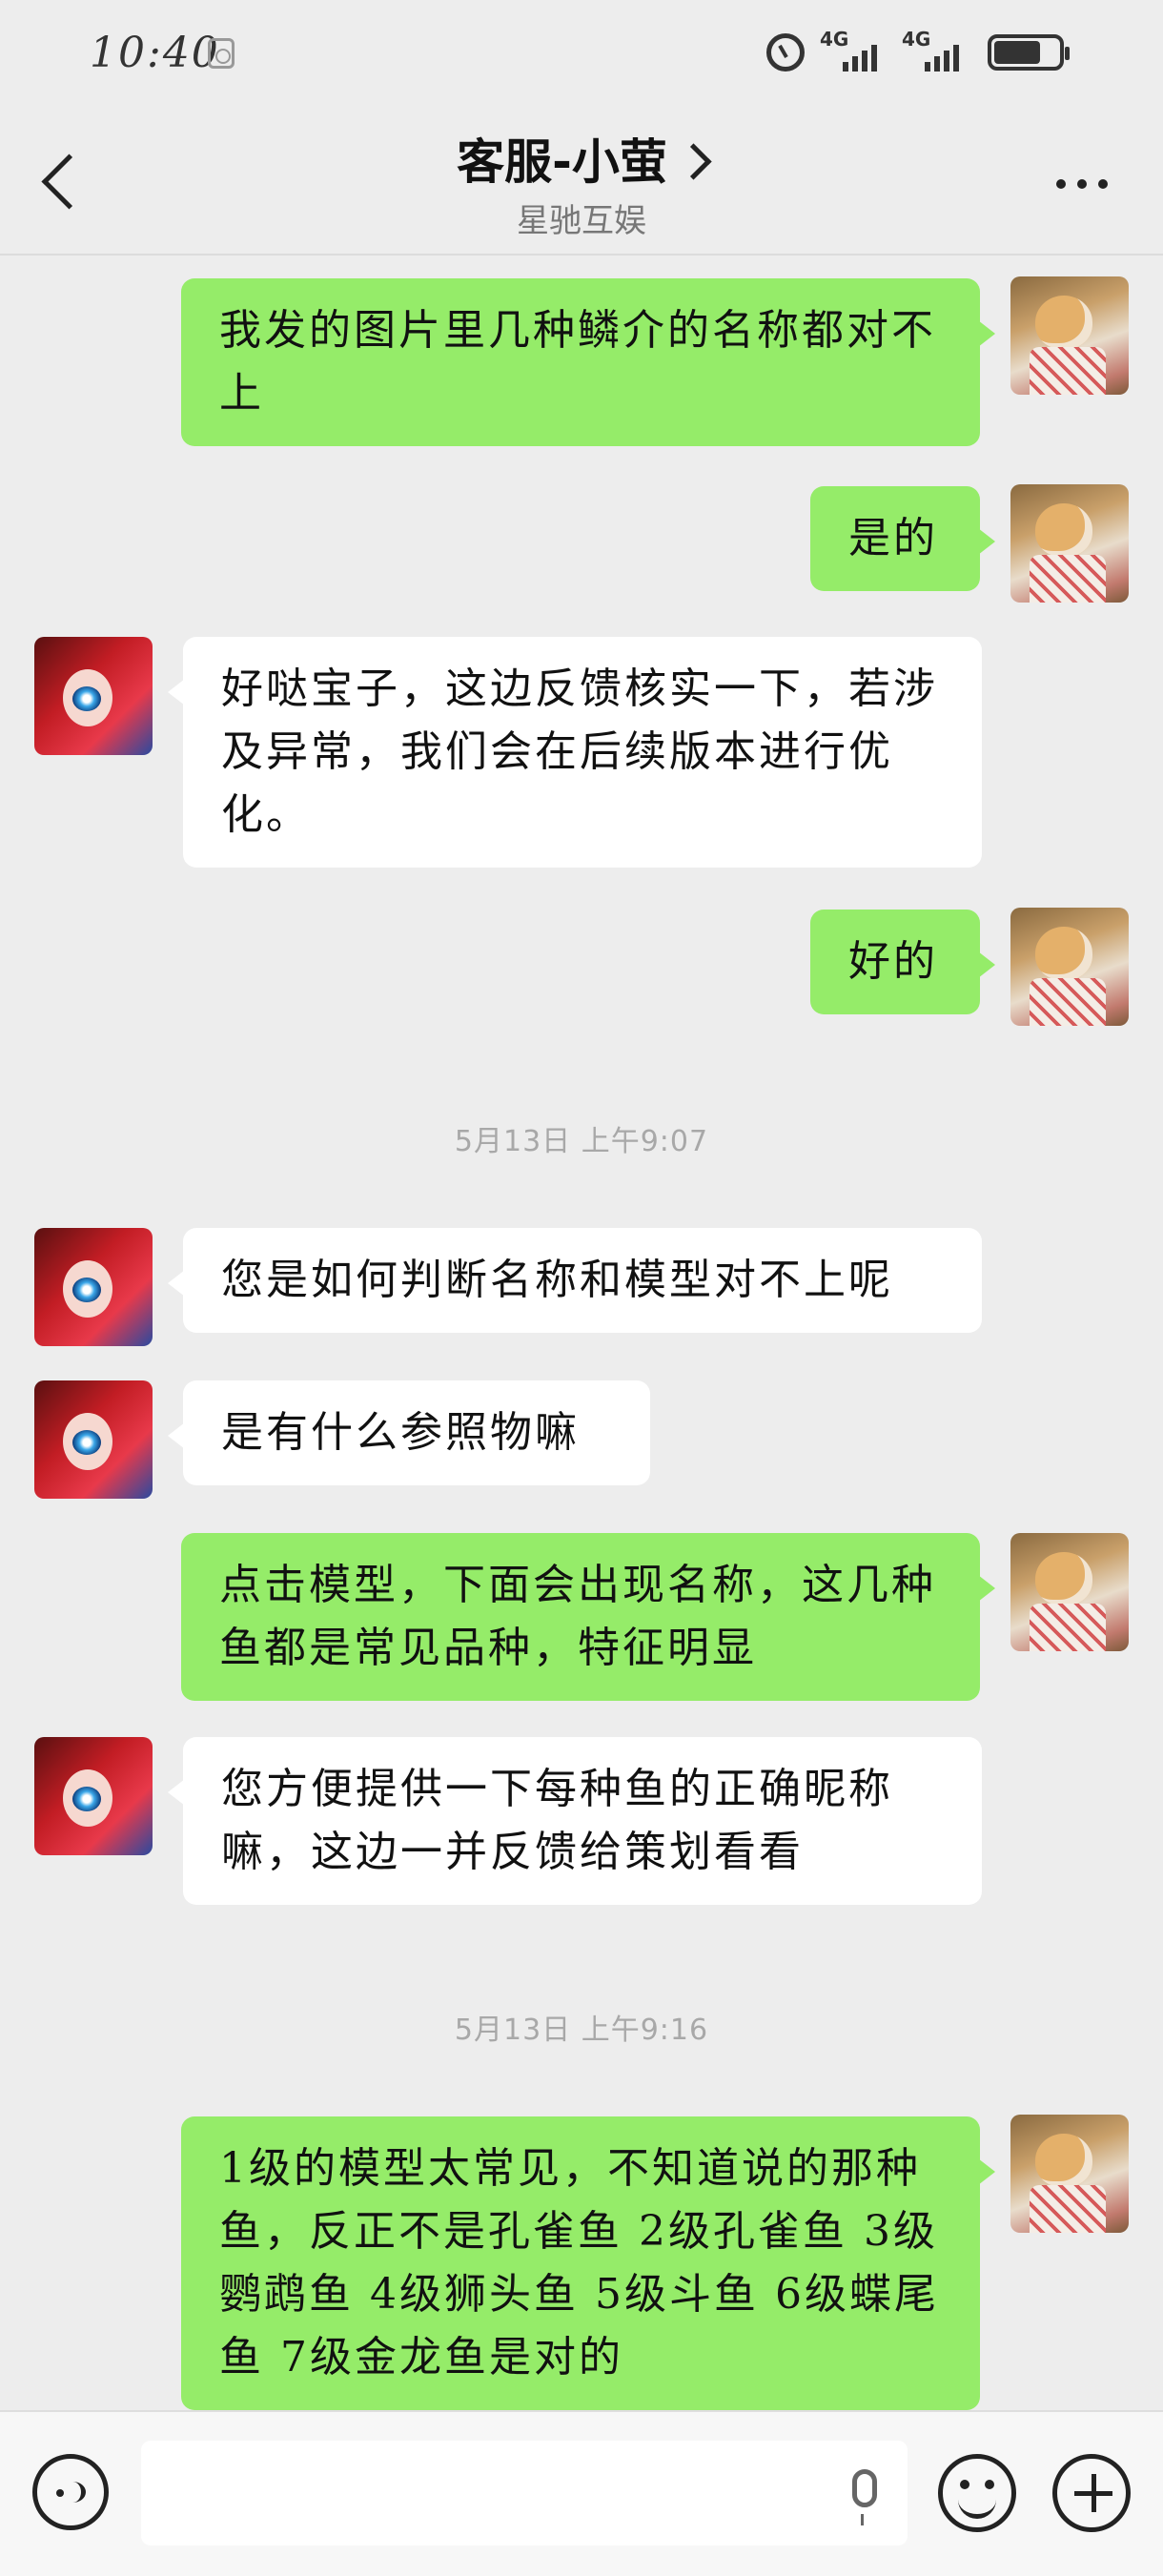 The image size is (1163, 2576). I want to click on timestamp: 5月13日 上午9:07, so click(581, 1142).